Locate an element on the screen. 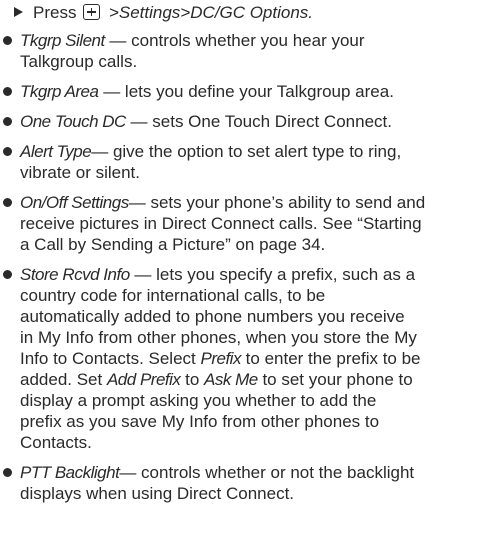 This screenshot has height=554, width=497. option-term: Tkgrp Area is located at coordinates (59, 91).